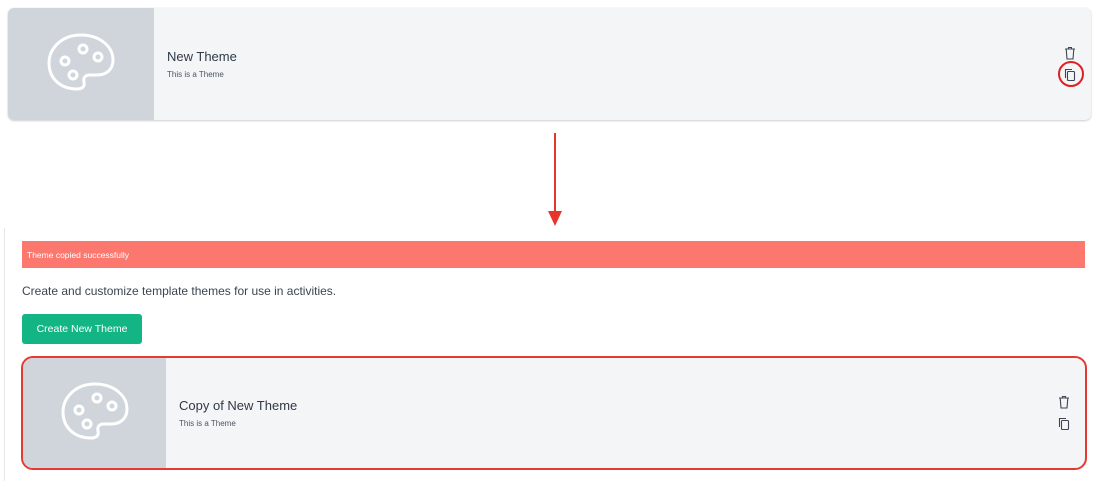  I want to click on down-arrow-icon, so click(555, 179).